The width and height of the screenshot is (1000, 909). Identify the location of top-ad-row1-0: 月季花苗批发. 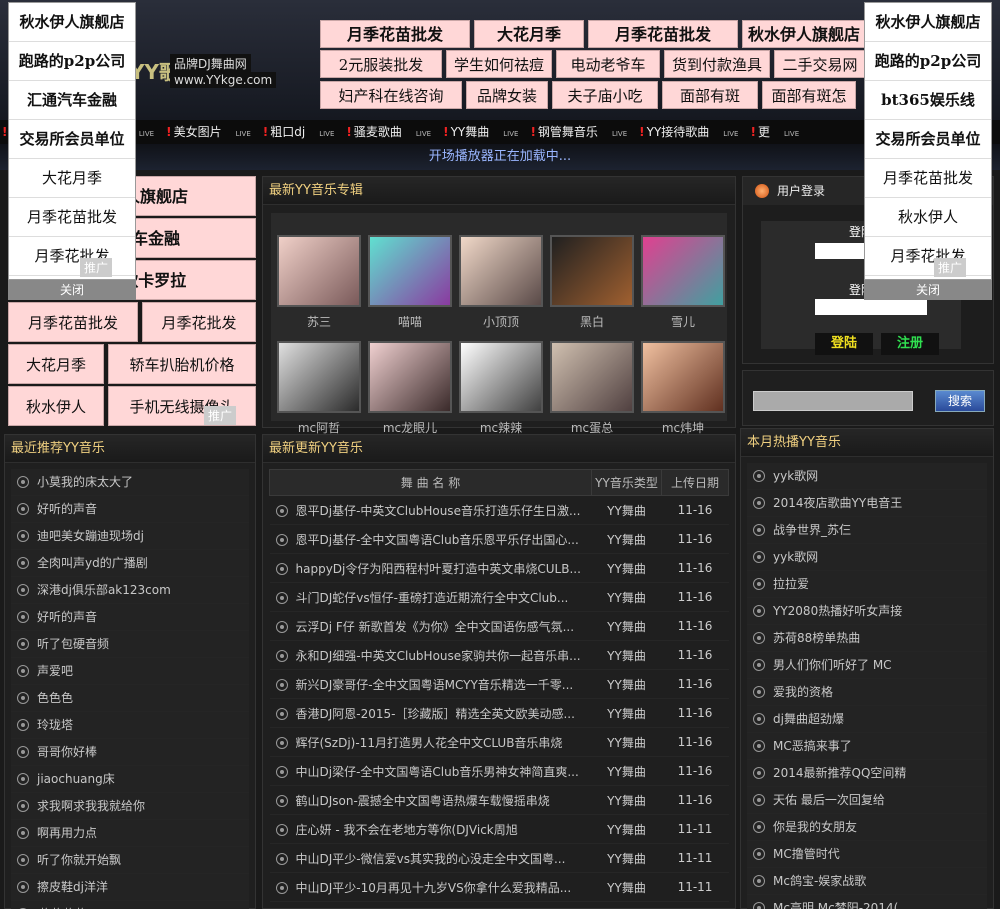
(395, 34).